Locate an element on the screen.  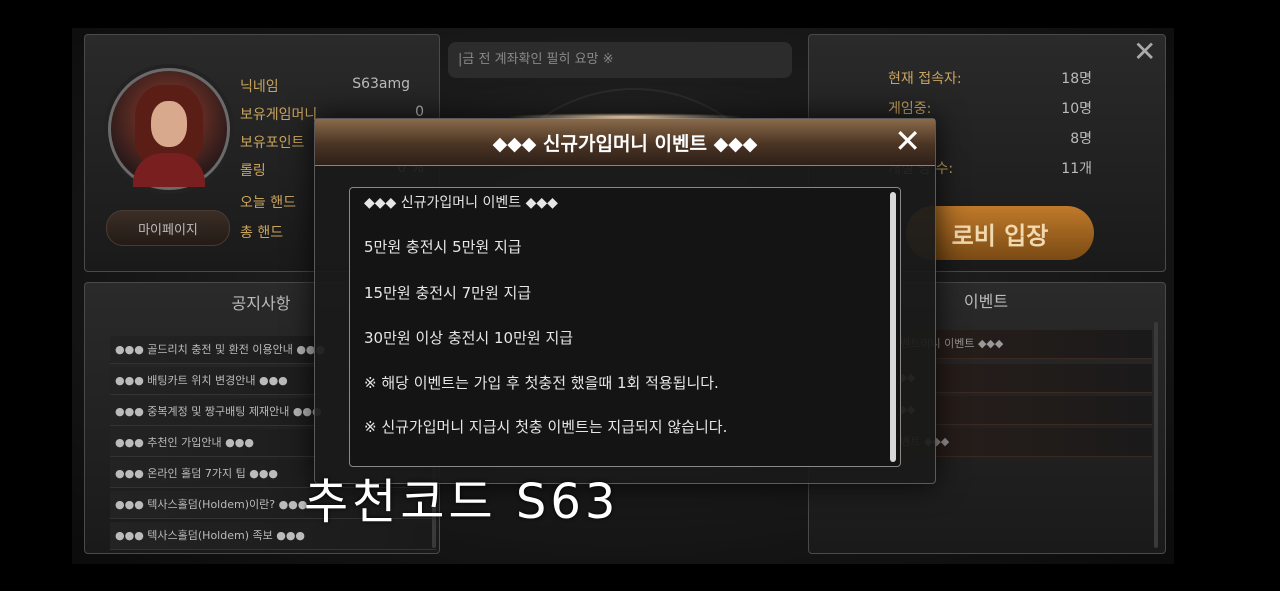
total-hands-label: 총 핸드 is located at coordinates (262, 233).